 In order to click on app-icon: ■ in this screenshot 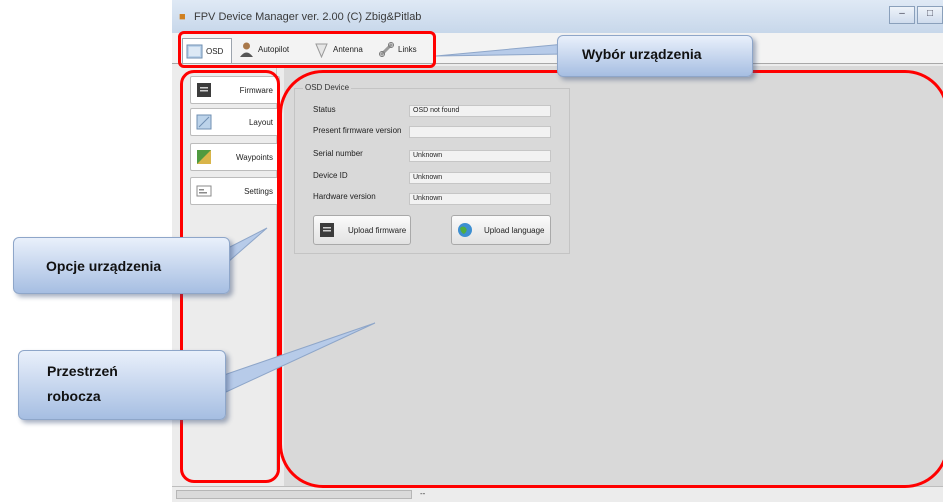, I will do `click(182, 17)`.